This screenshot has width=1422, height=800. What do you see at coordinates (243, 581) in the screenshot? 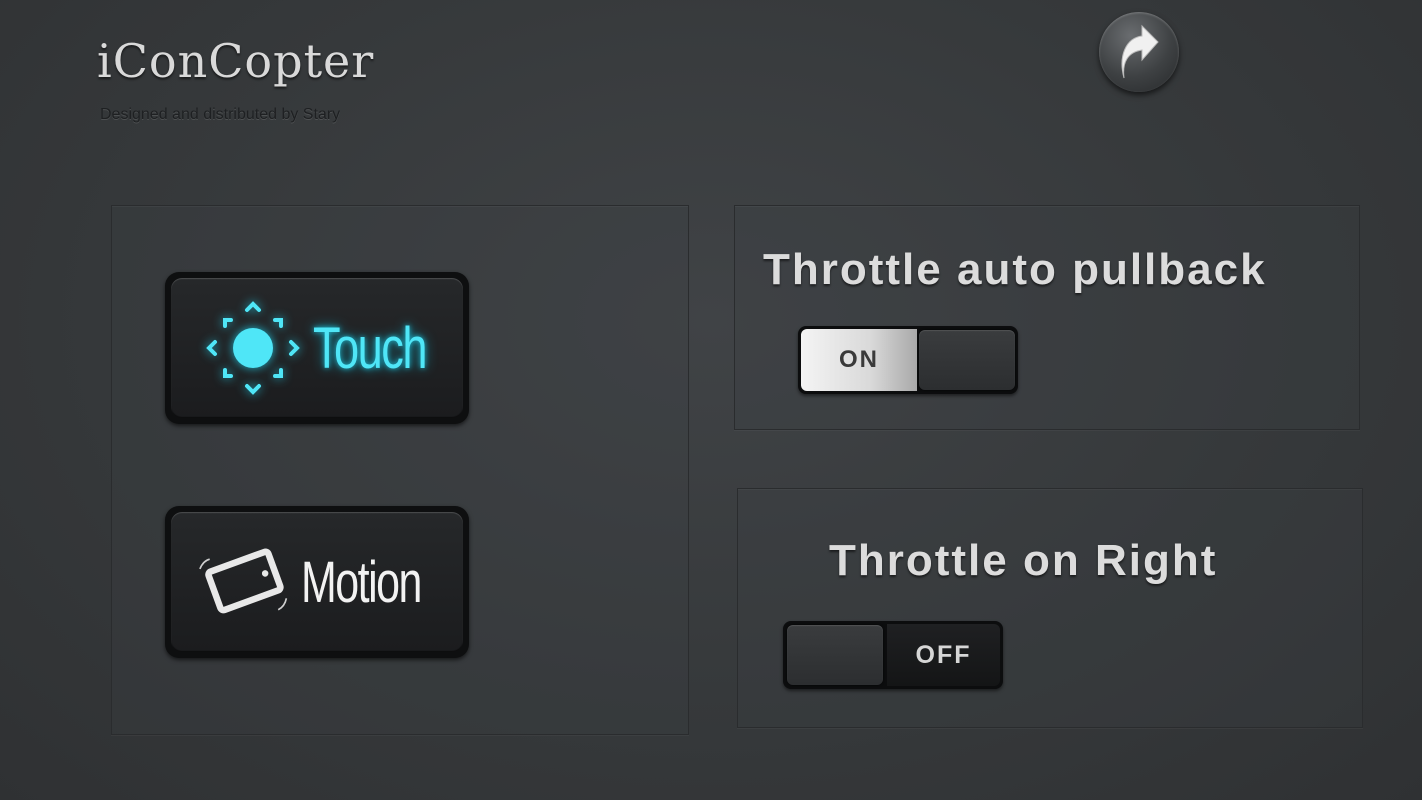
I see `phone-tilt-icon` at bounding box center [243, 581].